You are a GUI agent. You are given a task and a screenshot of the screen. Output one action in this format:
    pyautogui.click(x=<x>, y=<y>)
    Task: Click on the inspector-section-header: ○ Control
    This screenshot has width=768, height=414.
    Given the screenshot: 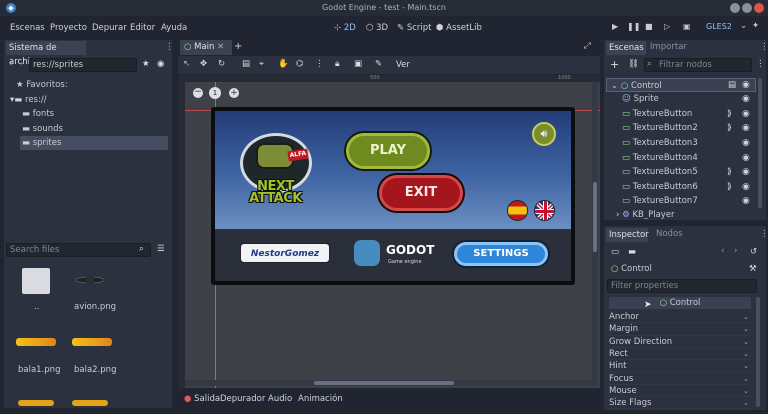 What is the action you would take?
    pyautogui.click(x=680, y=303)
    